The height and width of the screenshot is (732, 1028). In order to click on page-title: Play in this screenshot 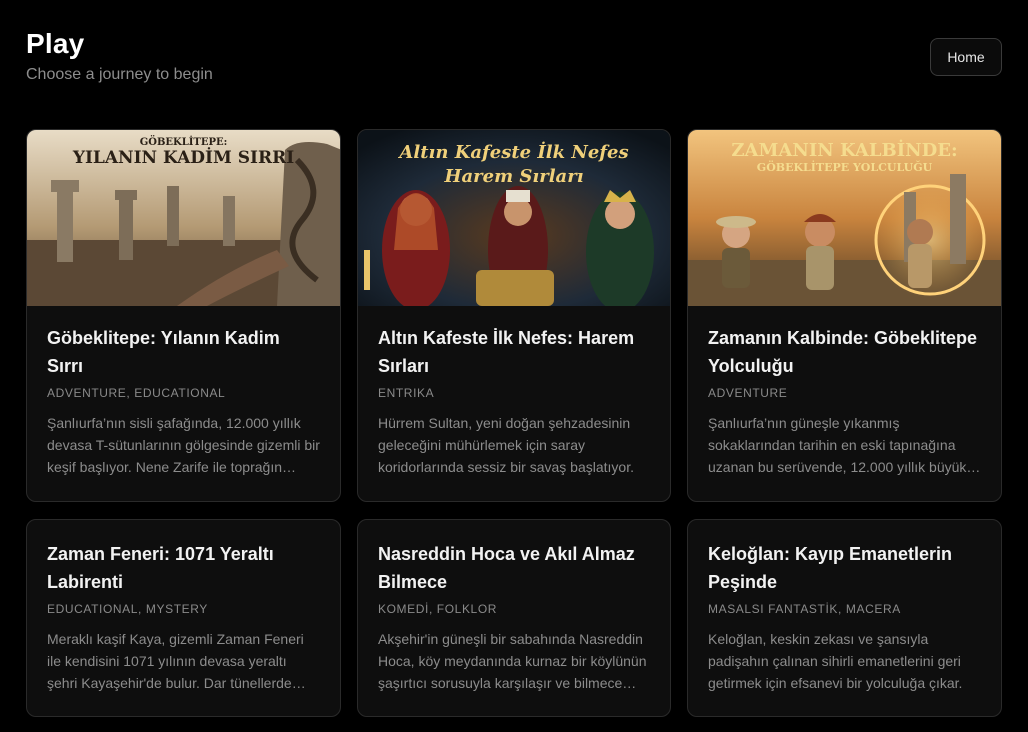, I will do `click(55, 43)`.